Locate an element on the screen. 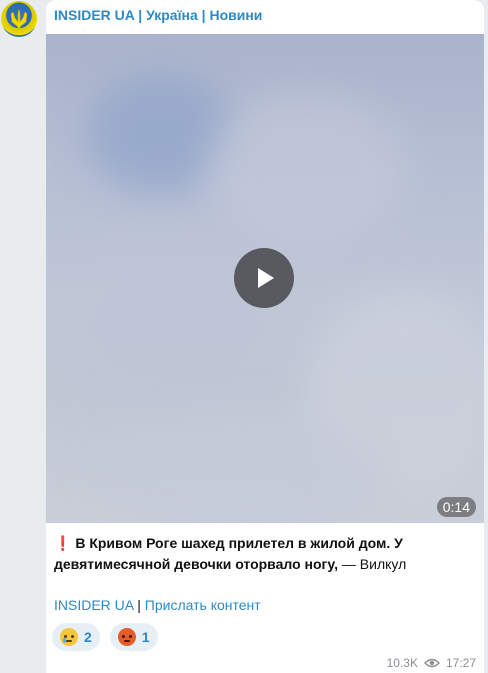 This screenshot has height=673, width=488. eye-icon is located at coordinates (431, 663).